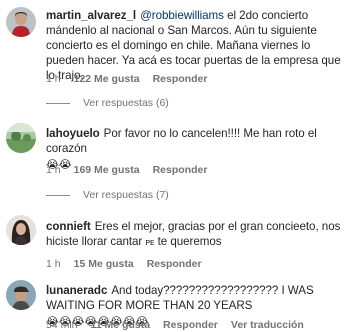 The image size is (350, 332). What do you see at coordinates (189, 241) in the screenshot?
I see `comment-body-end: te queremos` at bounding box center [189, 241].